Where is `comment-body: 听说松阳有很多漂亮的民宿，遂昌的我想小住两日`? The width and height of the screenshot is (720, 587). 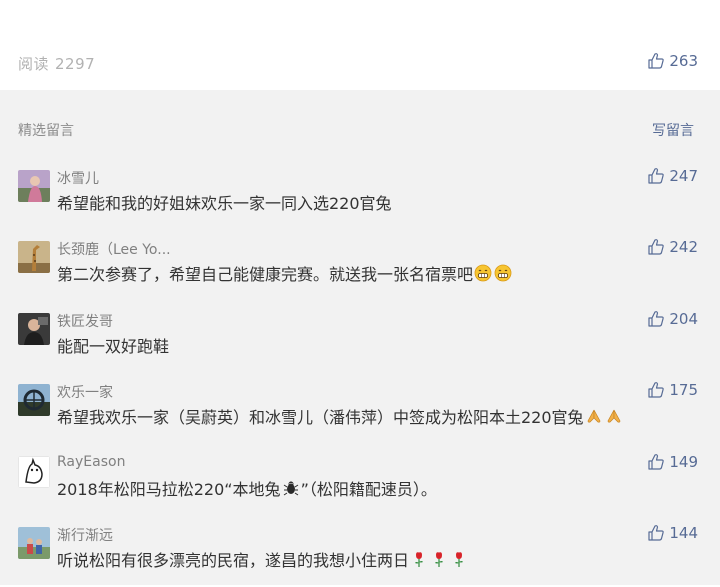
comment-body: 听说松阳有很多漂亮的民宿，遂昌的我想小住两日 is located at coordinates (233, 560).